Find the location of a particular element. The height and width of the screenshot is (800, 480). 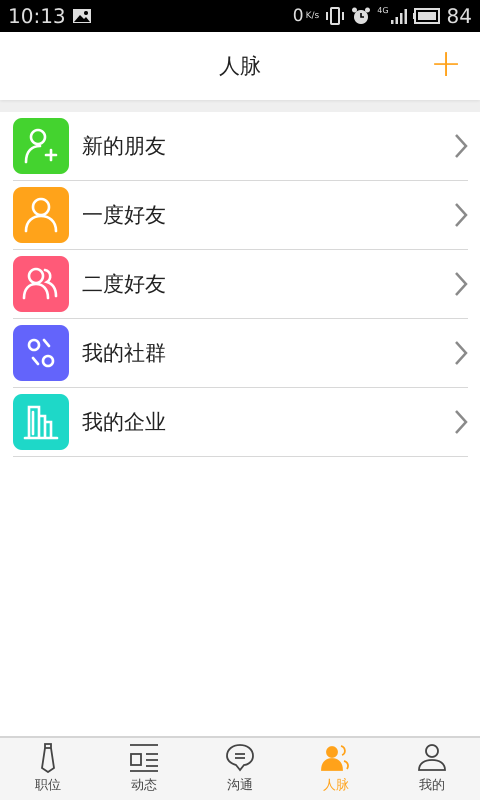

status-time: 10:13 is located at coordinates (37, 16).